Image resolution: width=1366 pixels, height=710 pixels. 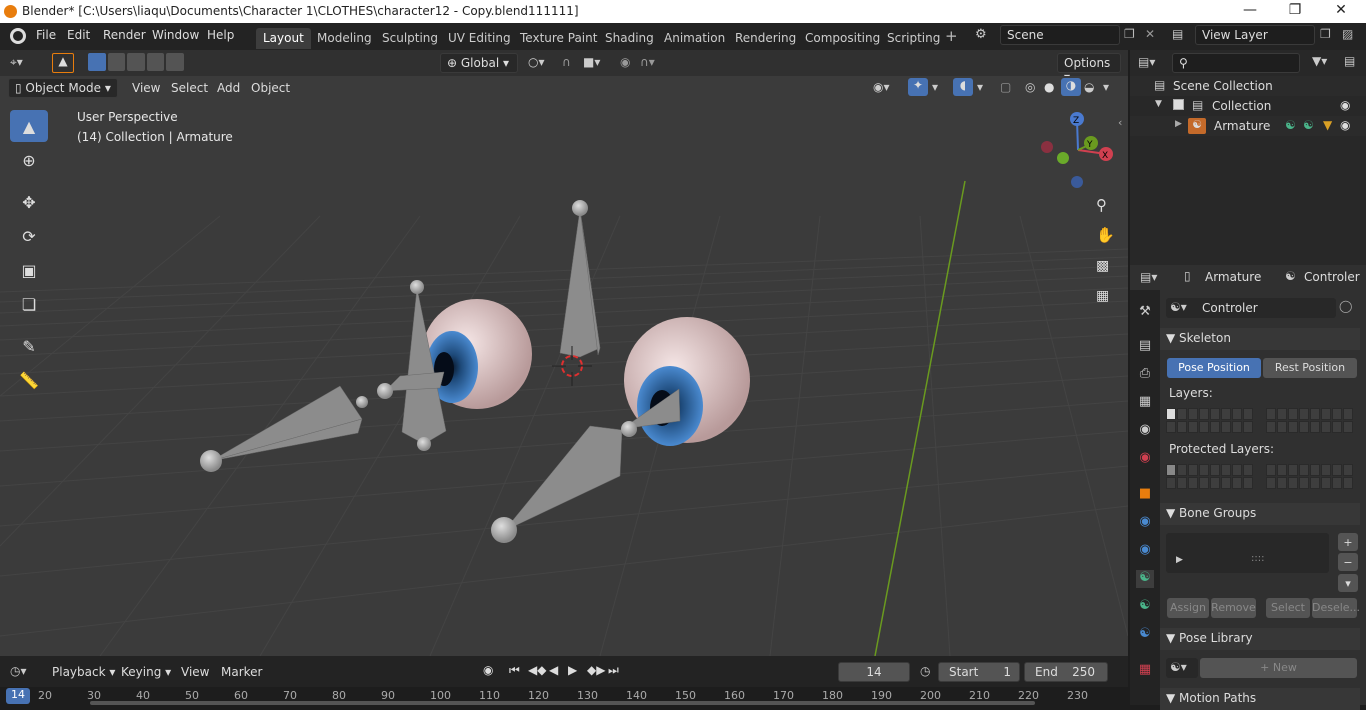 What do you see at coordinates (97, 62) in the screenshot?
I see `select-new-icon` at bounding box center [97, 62].